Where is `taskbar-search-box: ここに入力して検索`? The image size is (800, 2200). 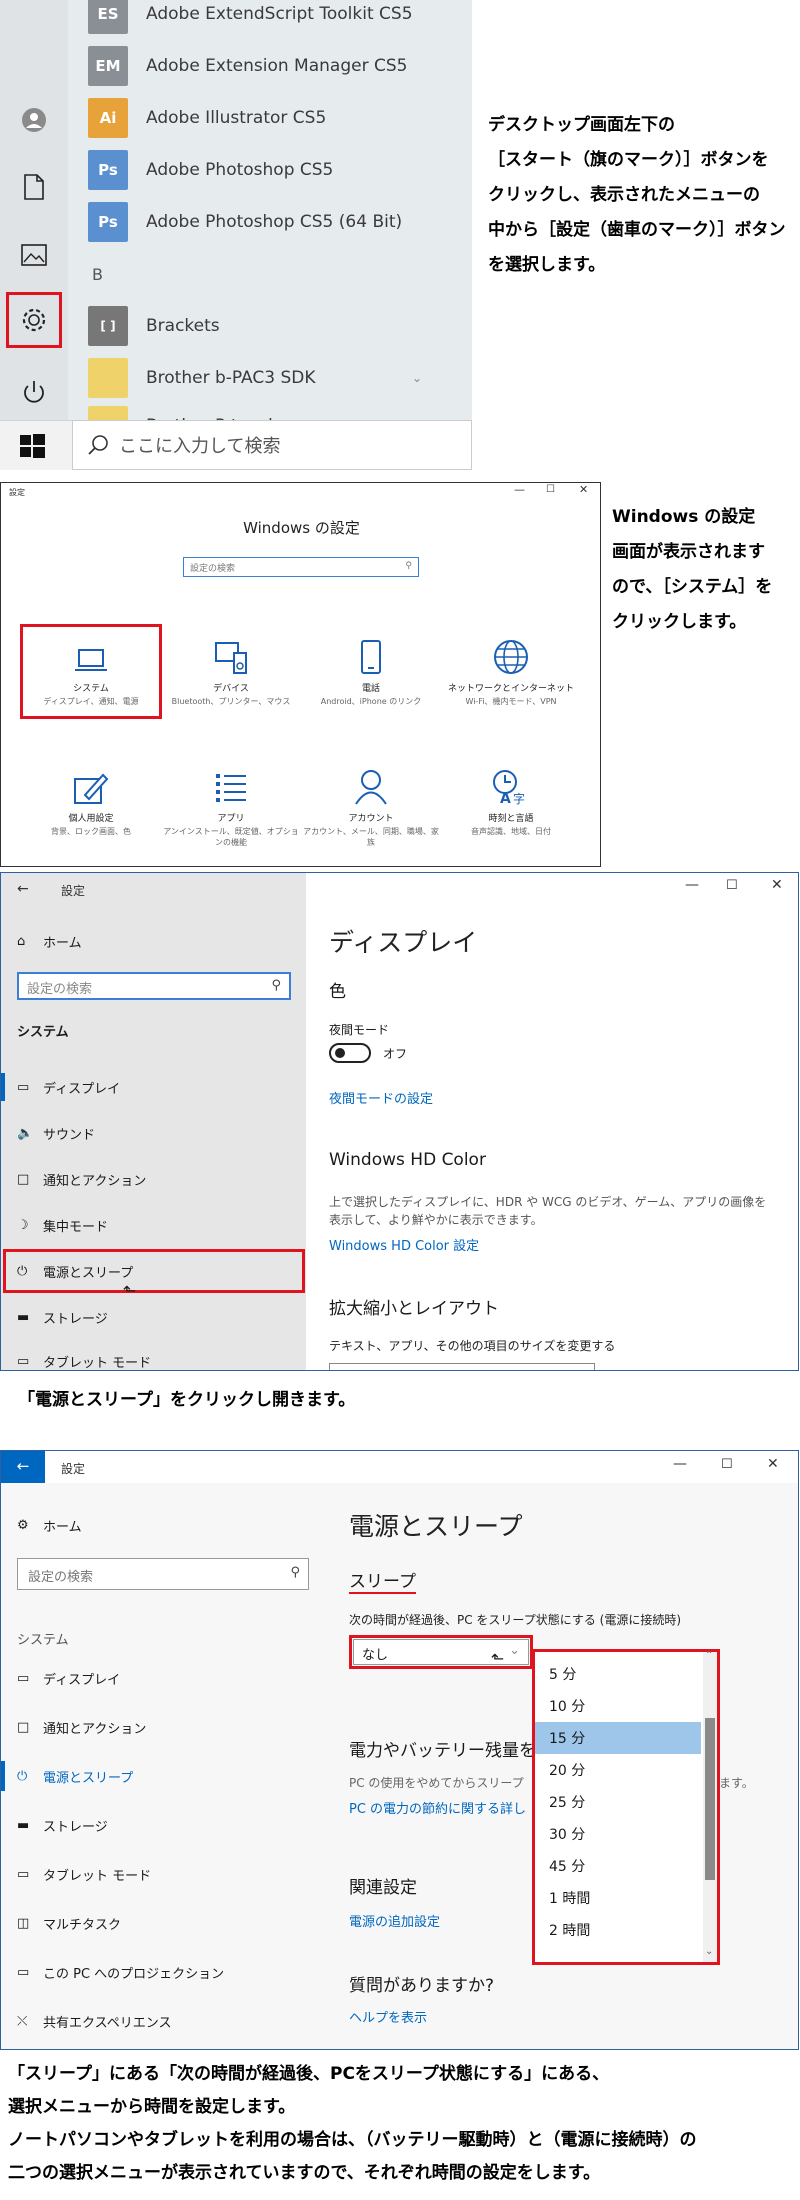
taskbar-search-box: ここに入力して検索 is located at coordinates (272, 445).